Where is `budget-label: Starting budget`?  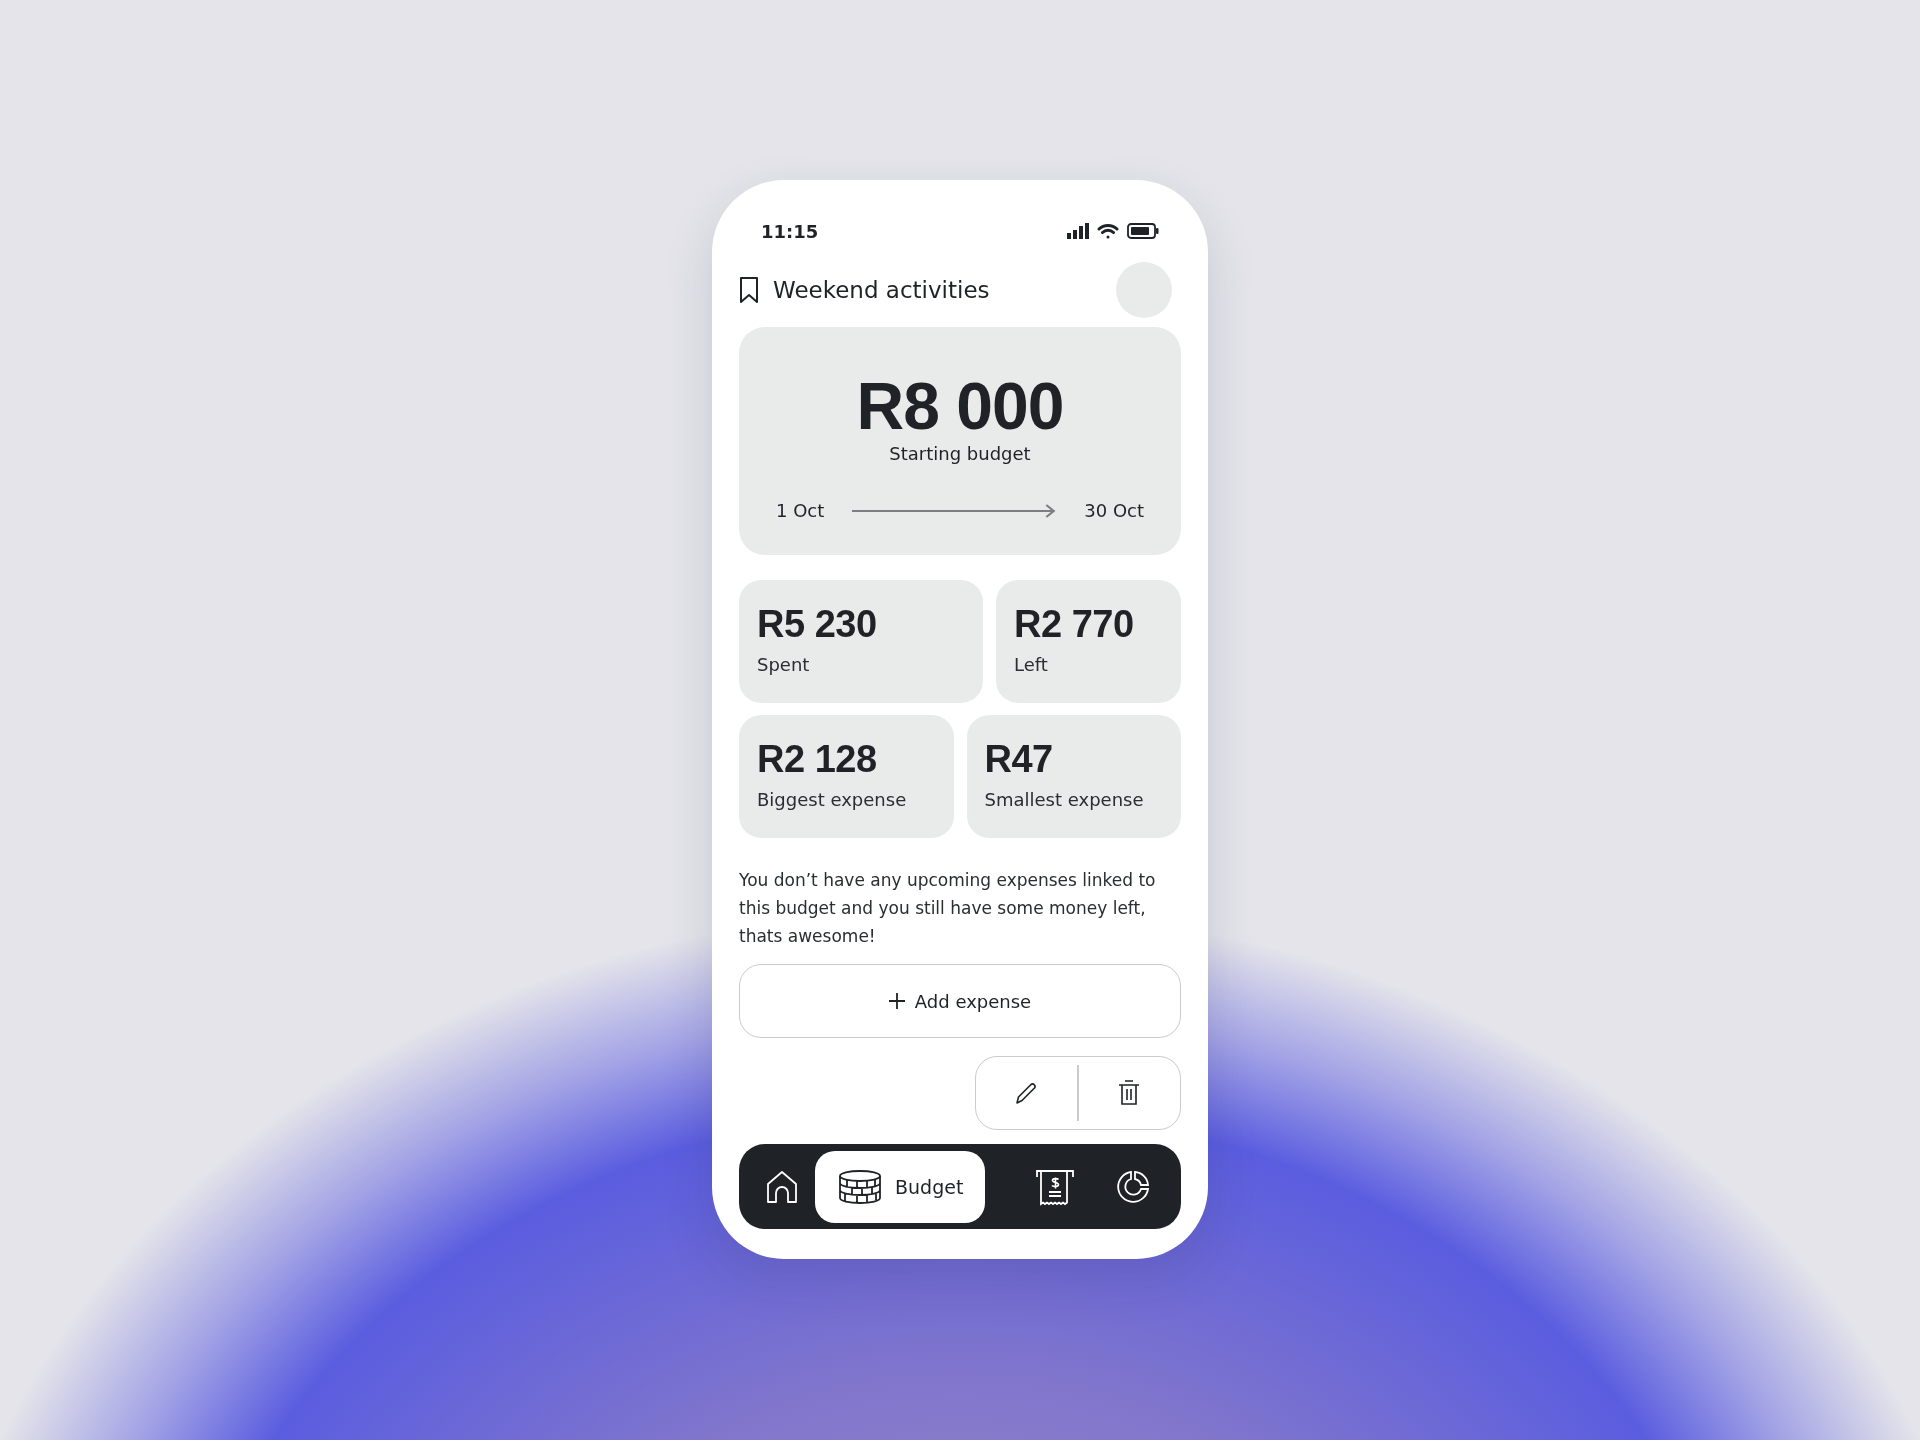
budget-label: Starting budget is located at coordinates (960, 453).